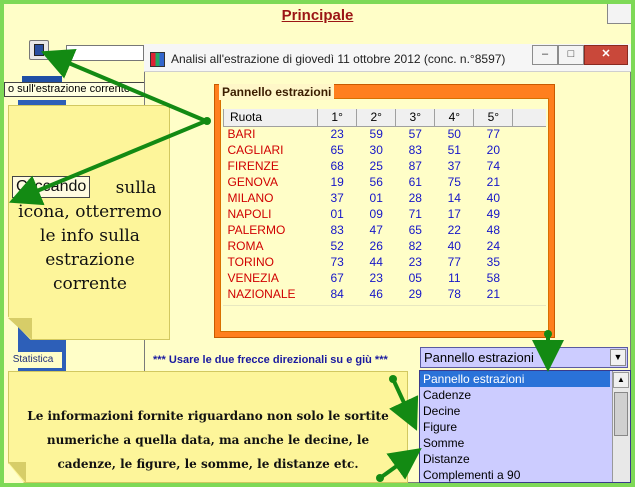  I want to click on column-header: 3°, so click(415, 118).